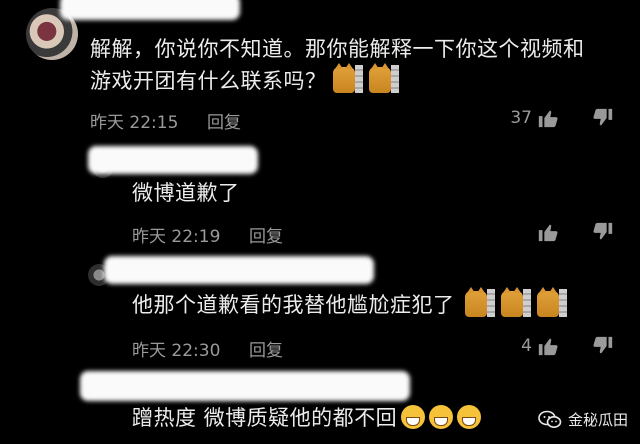 Image resolution: width=640 pixels, height=444 pixels. Describe the element at coordinates (176, 351) in the screenshot. I see `timestamp: 昨天 22:30` at that location.